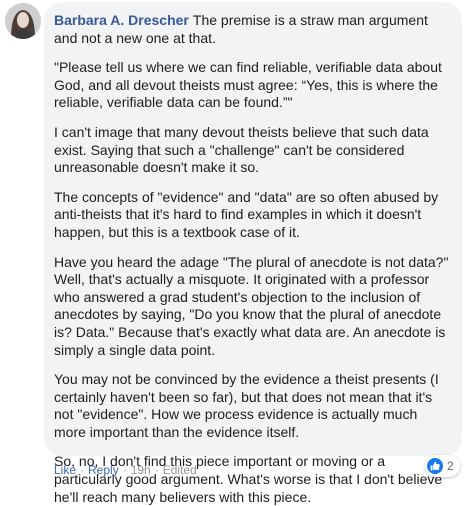  I want to click on avatar, so click(23, 21).